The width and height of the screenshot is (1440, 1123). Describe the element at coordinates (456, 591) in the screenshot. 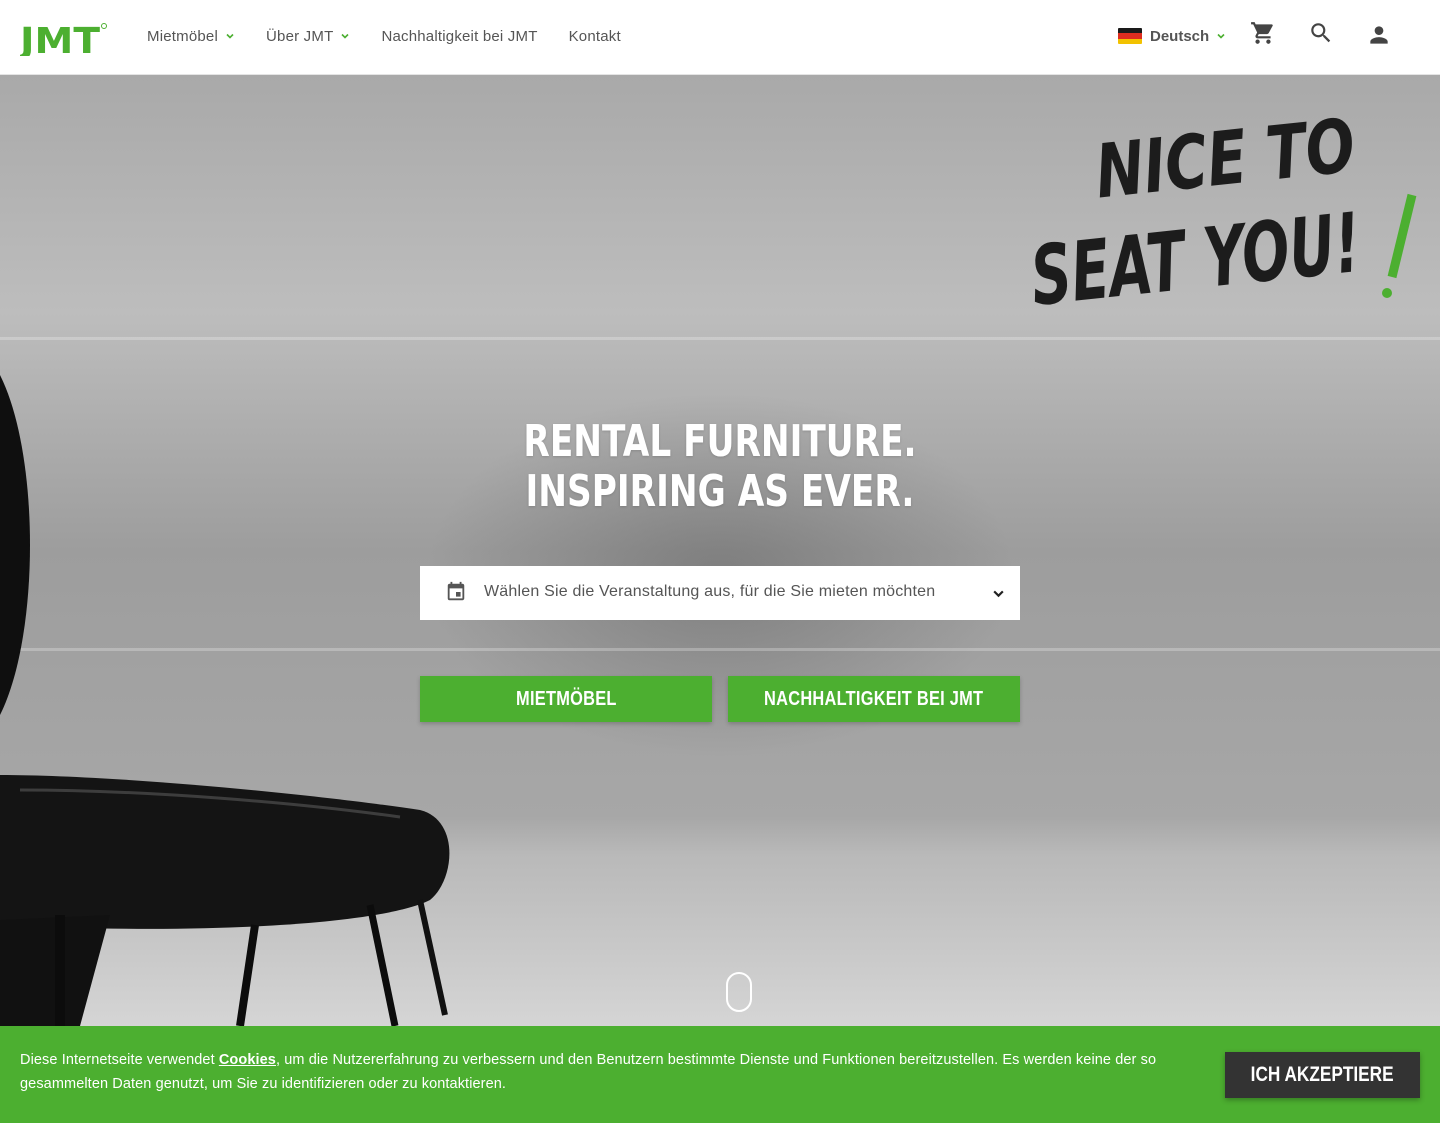

I see `calendar-icon` at that location.